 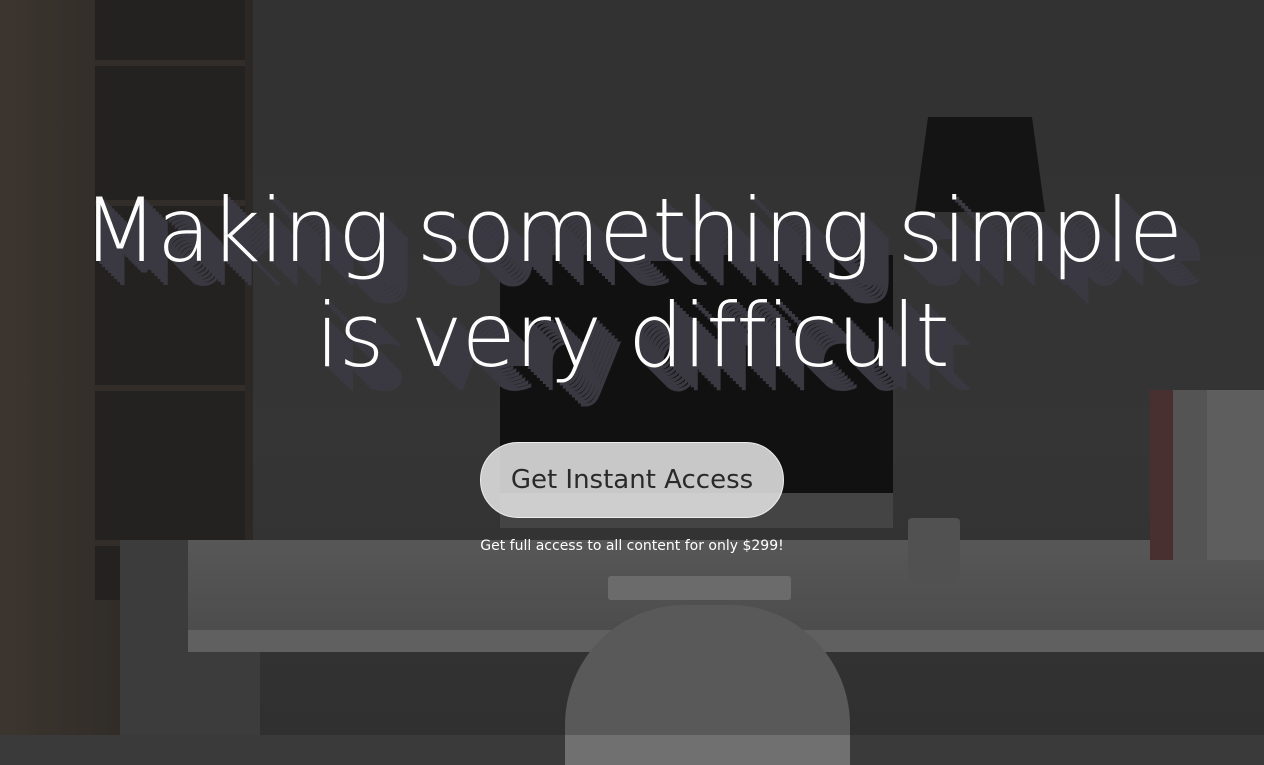 What do you see at coordinates (632, 480) in the screenshot?
I see `get-instant-access-button: Get Instant Access` at bounding box center [632, 480].